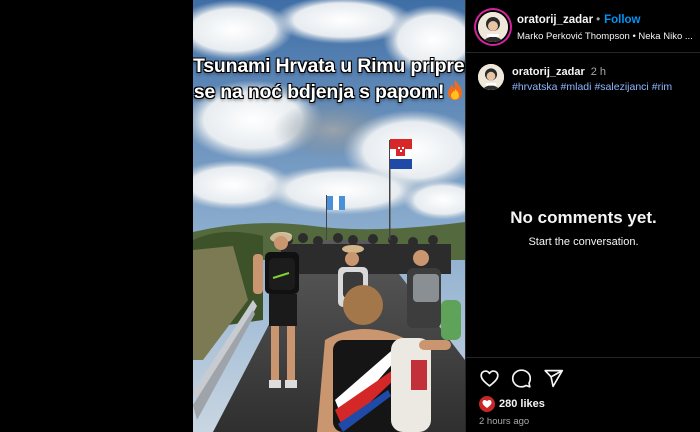 This screenshot has height=432, width=700. Describe the element at coordinates (583, 228) in the screenshot. I see `empty-comments-state: No comments yet. Start the conversation.` at that location.